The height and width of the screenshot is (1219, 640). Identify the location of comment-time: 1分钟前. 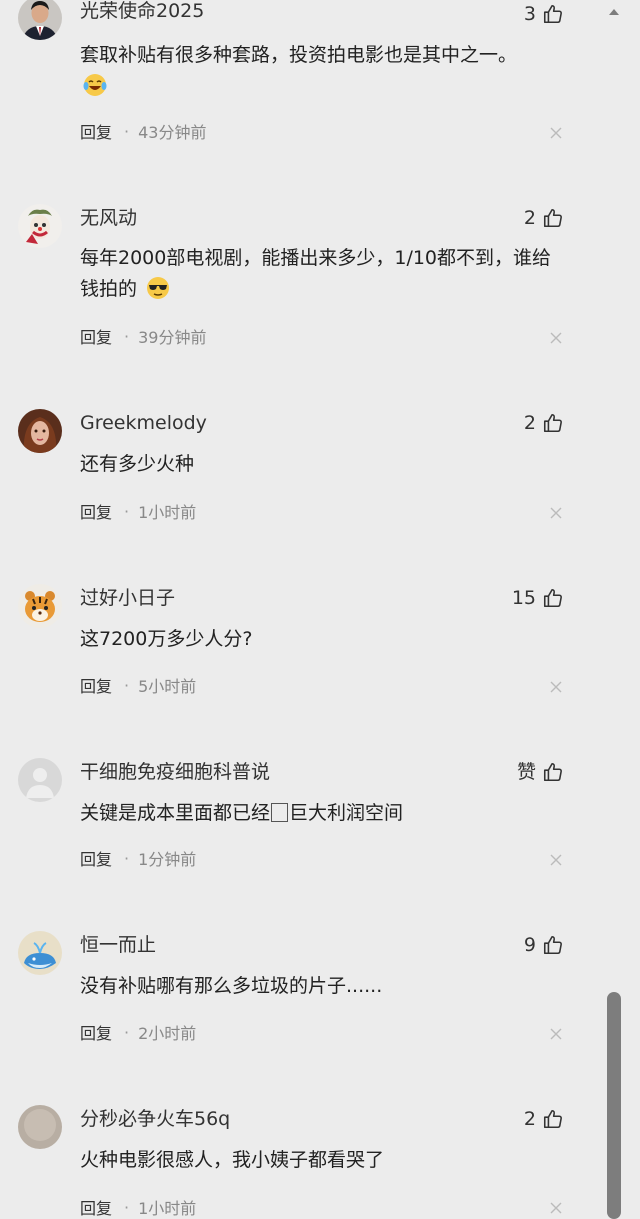
(167, 859).